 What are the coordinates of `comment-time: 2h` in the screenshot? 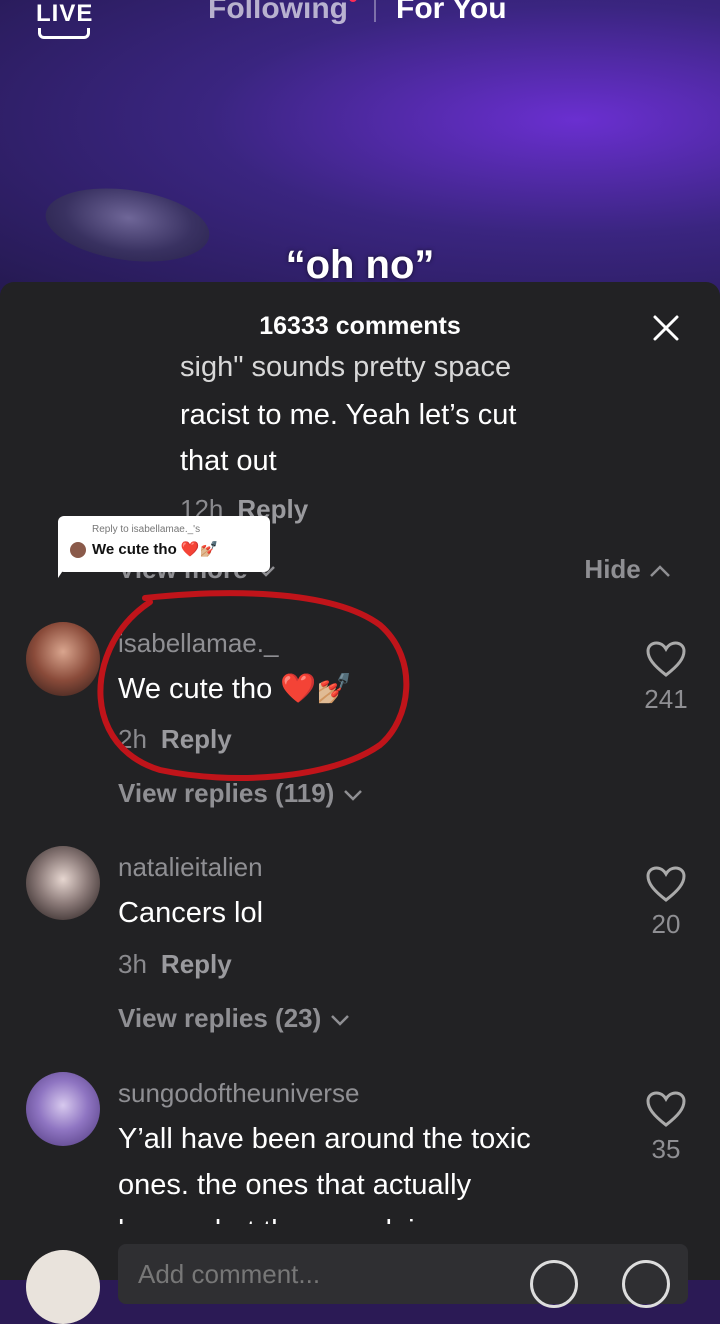 It's located at (132, 739).